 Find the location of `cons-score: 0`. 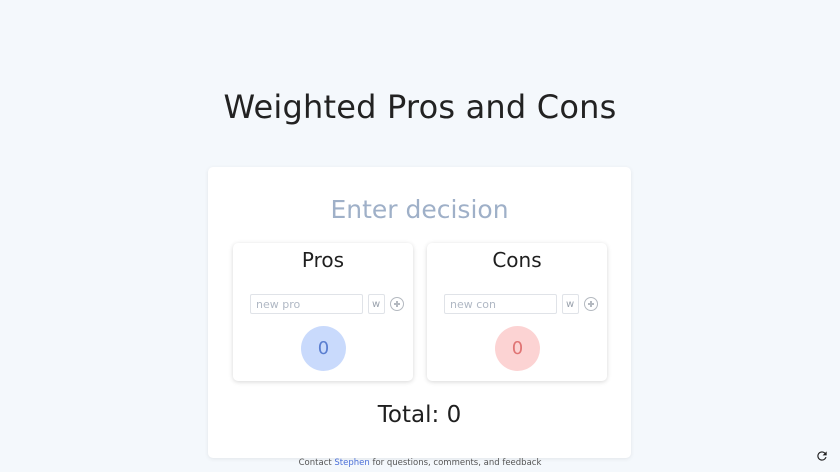

cons-score: 0 is located at coordinates (517, 348).